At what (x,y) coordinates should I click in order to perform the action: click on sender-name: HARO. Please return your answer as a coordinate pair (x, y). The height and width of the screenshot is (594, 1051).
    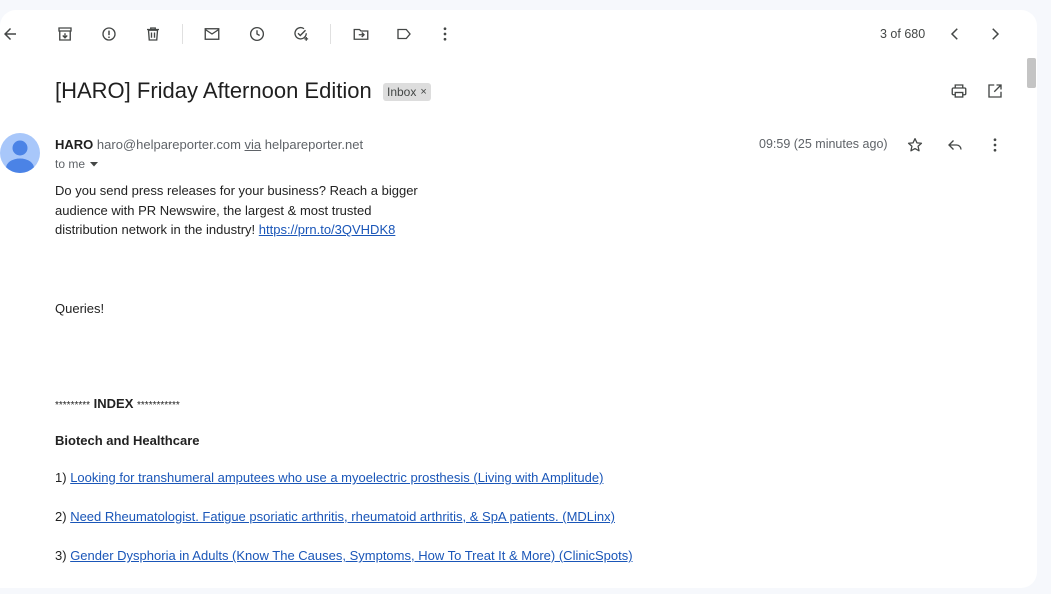
    Looking at the image, I should click on (74, 144).